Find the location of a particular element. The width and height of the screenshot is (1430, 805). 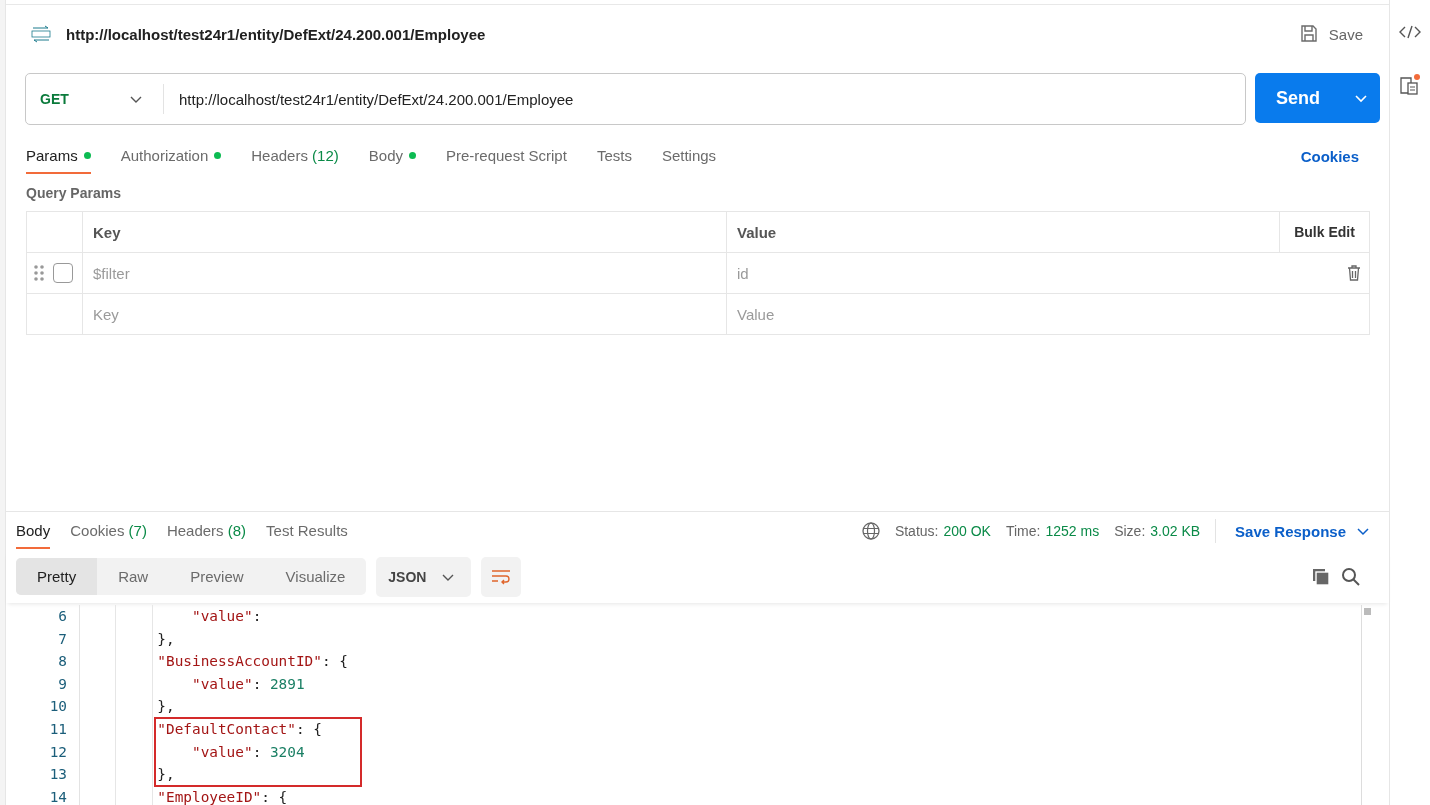

column-header: Key is located at coordinates (106, 232).